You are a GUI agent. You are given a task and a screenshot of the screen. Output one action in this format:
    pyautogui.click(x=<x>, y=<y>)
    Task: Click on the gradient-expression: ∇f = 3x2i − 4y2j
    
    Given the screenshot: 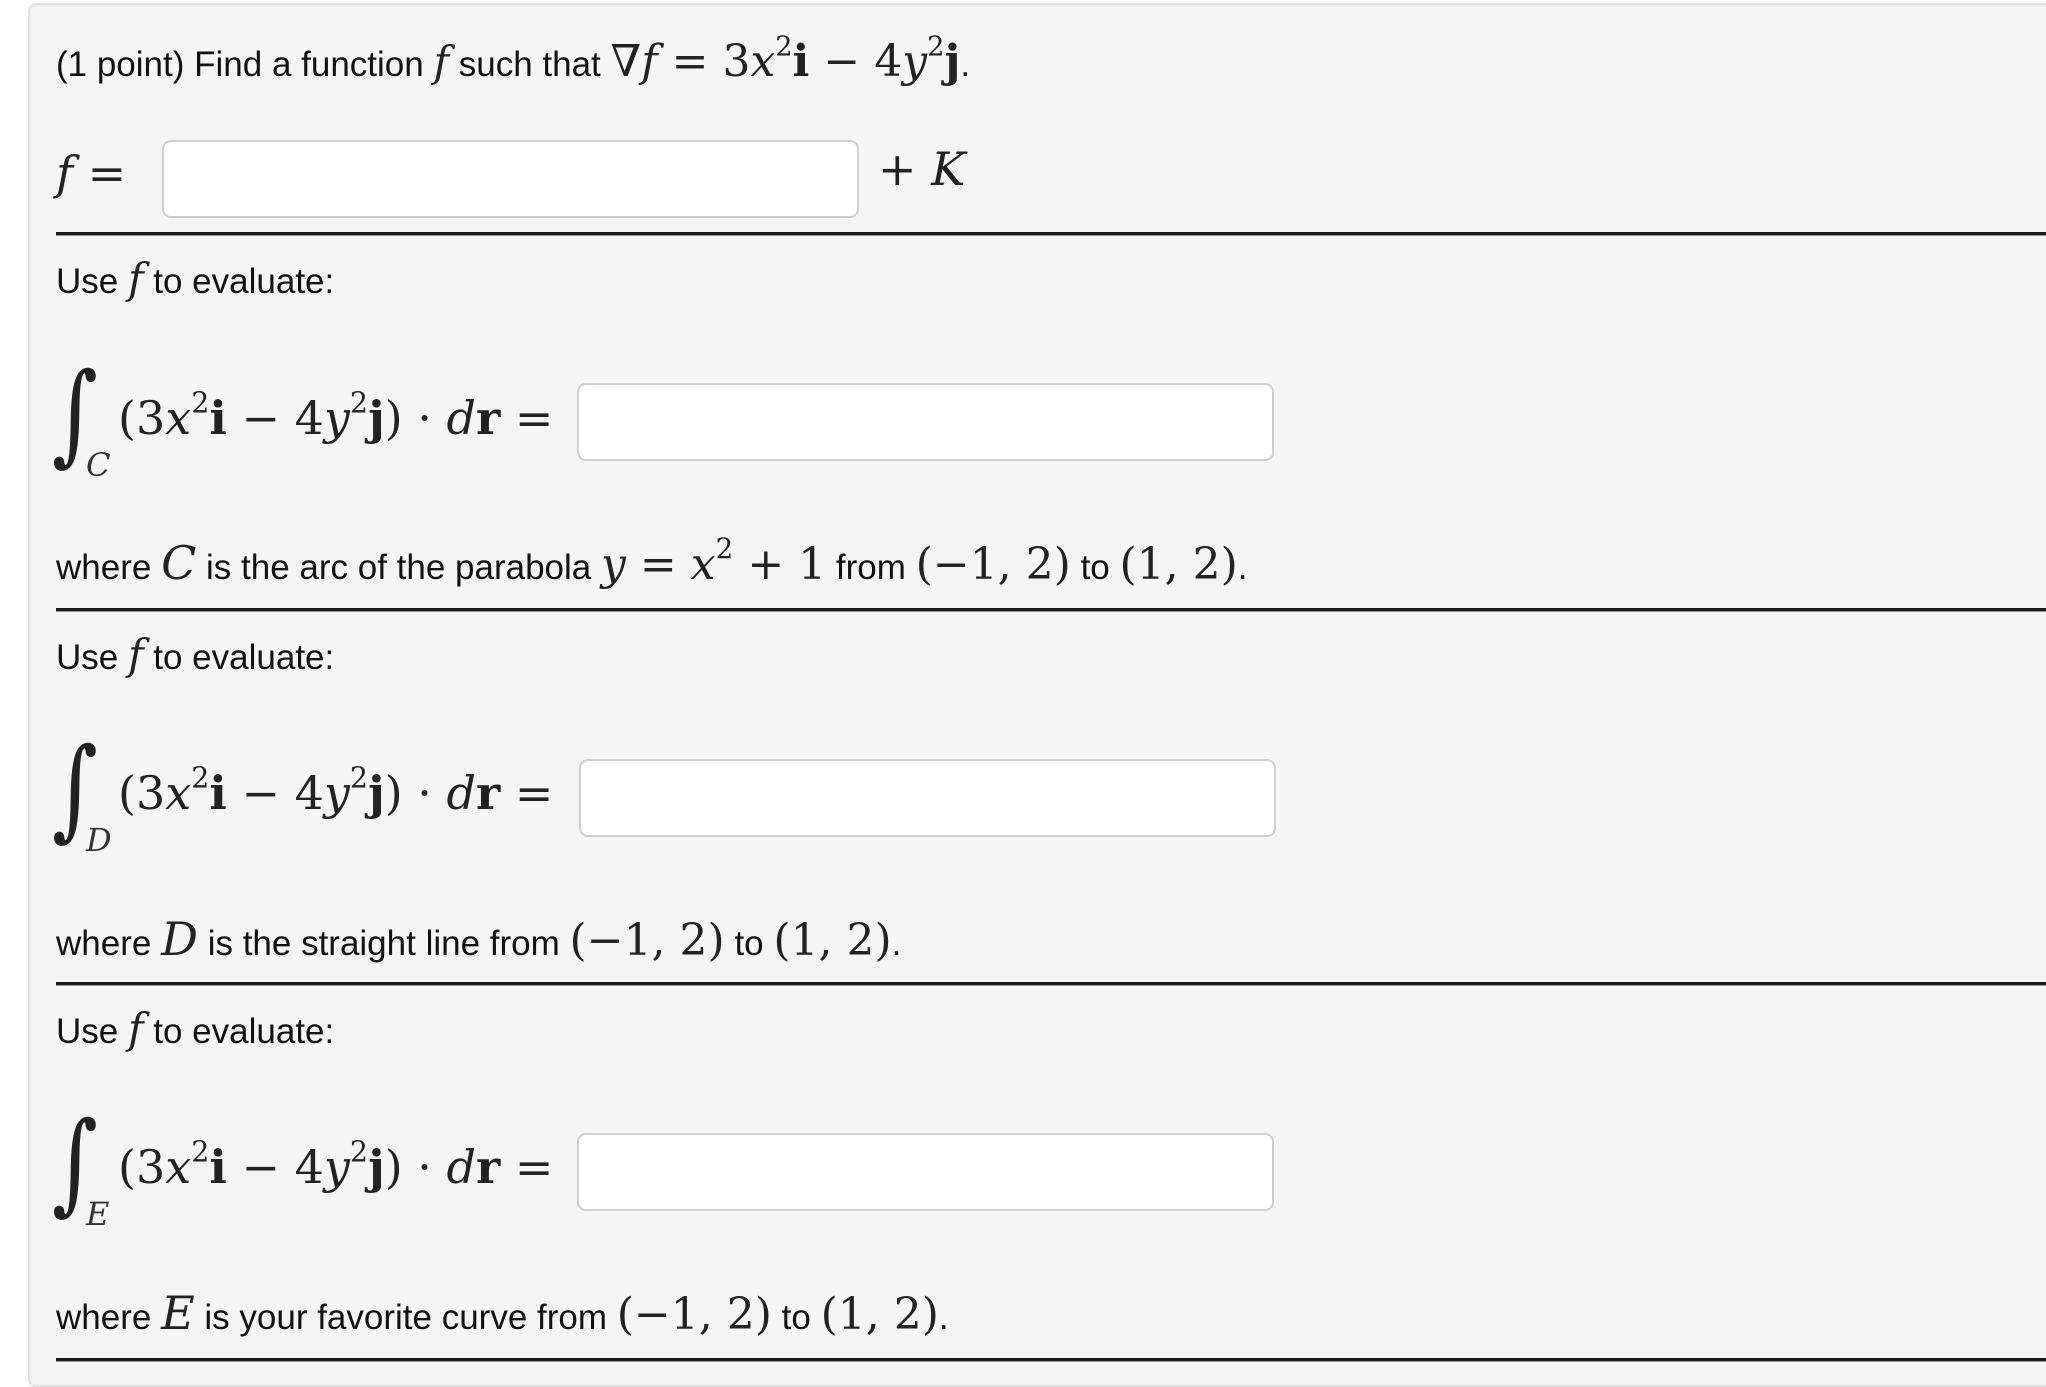 What is the action you would take?
    pyautogui.click(x=785, y=59)
    